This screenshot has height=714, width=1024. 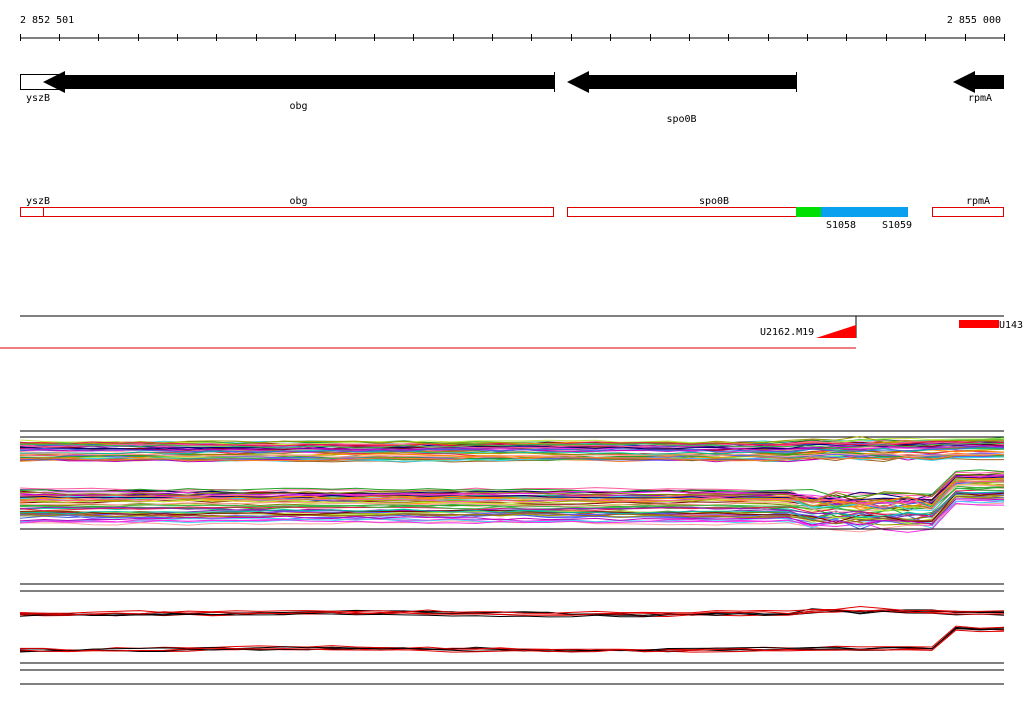 I want to click on ruler-start-label: 2 852 501, so click(x=47, y=20).